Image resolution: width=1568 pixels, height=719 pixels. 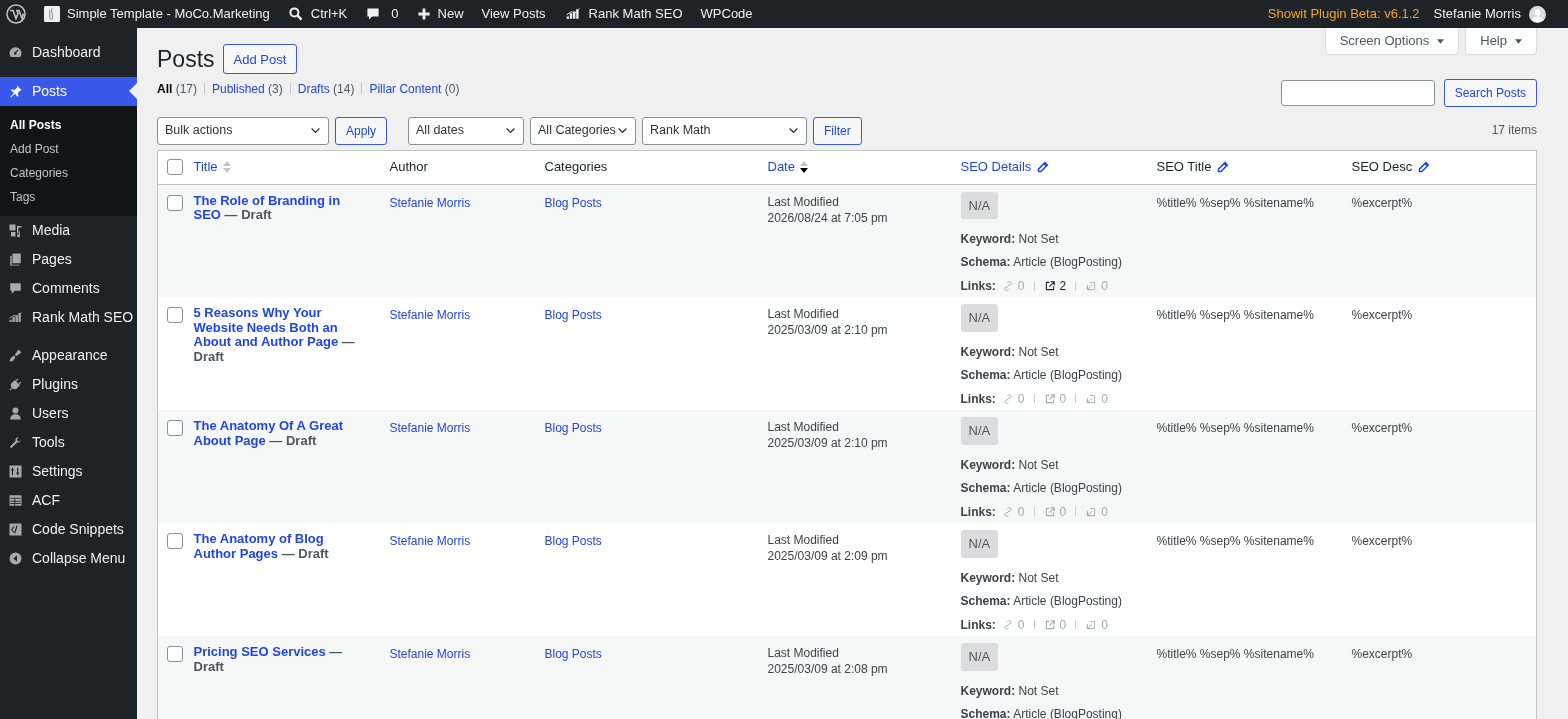 What do you see at coordinates (361, 130) in the screenshot?
I see `apply-button: Apply` at bounding box center [361, 130].